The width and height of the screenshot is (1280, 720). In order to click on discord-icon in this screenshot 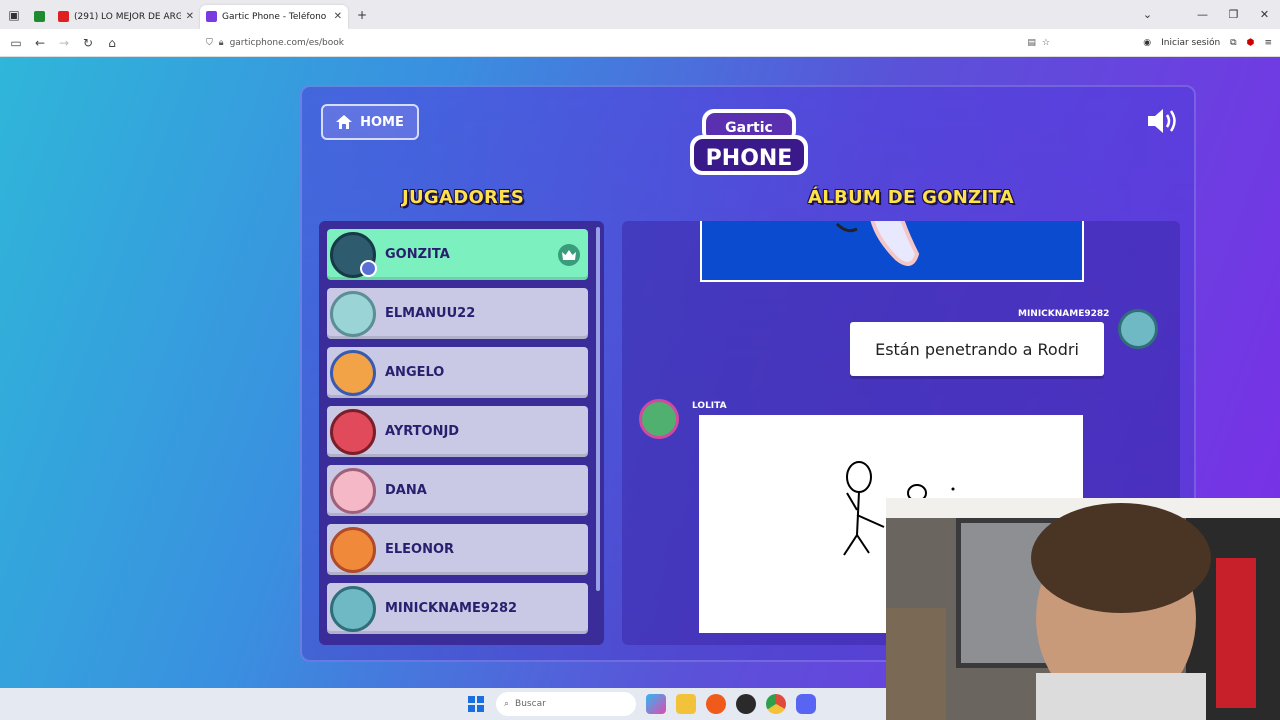, I will do `click(806, 704)`.